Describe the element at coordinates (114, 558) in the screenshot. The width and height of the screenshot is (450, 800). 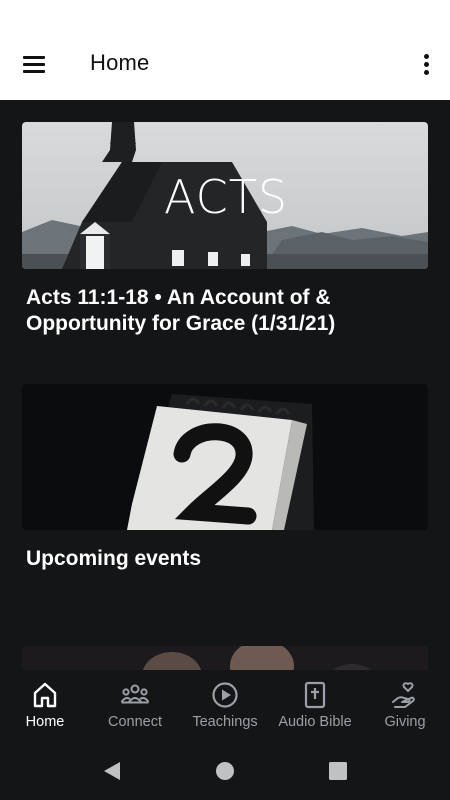
I see `card-title: Upcoming events` at that location.